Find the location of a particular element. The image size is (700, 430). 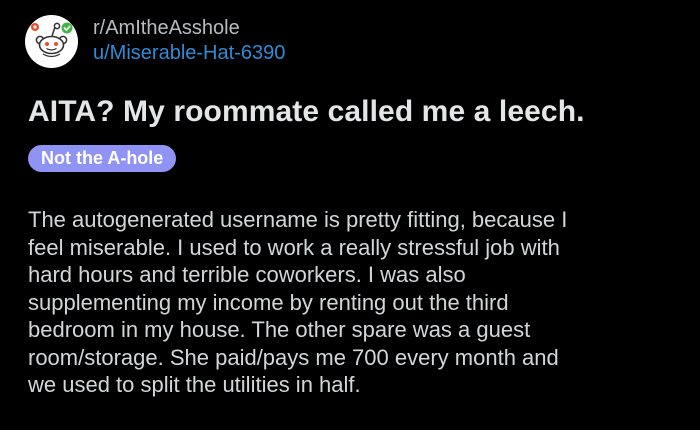

subreddit-link: r/AmItheAsshole is located at coordinates (189, 28).